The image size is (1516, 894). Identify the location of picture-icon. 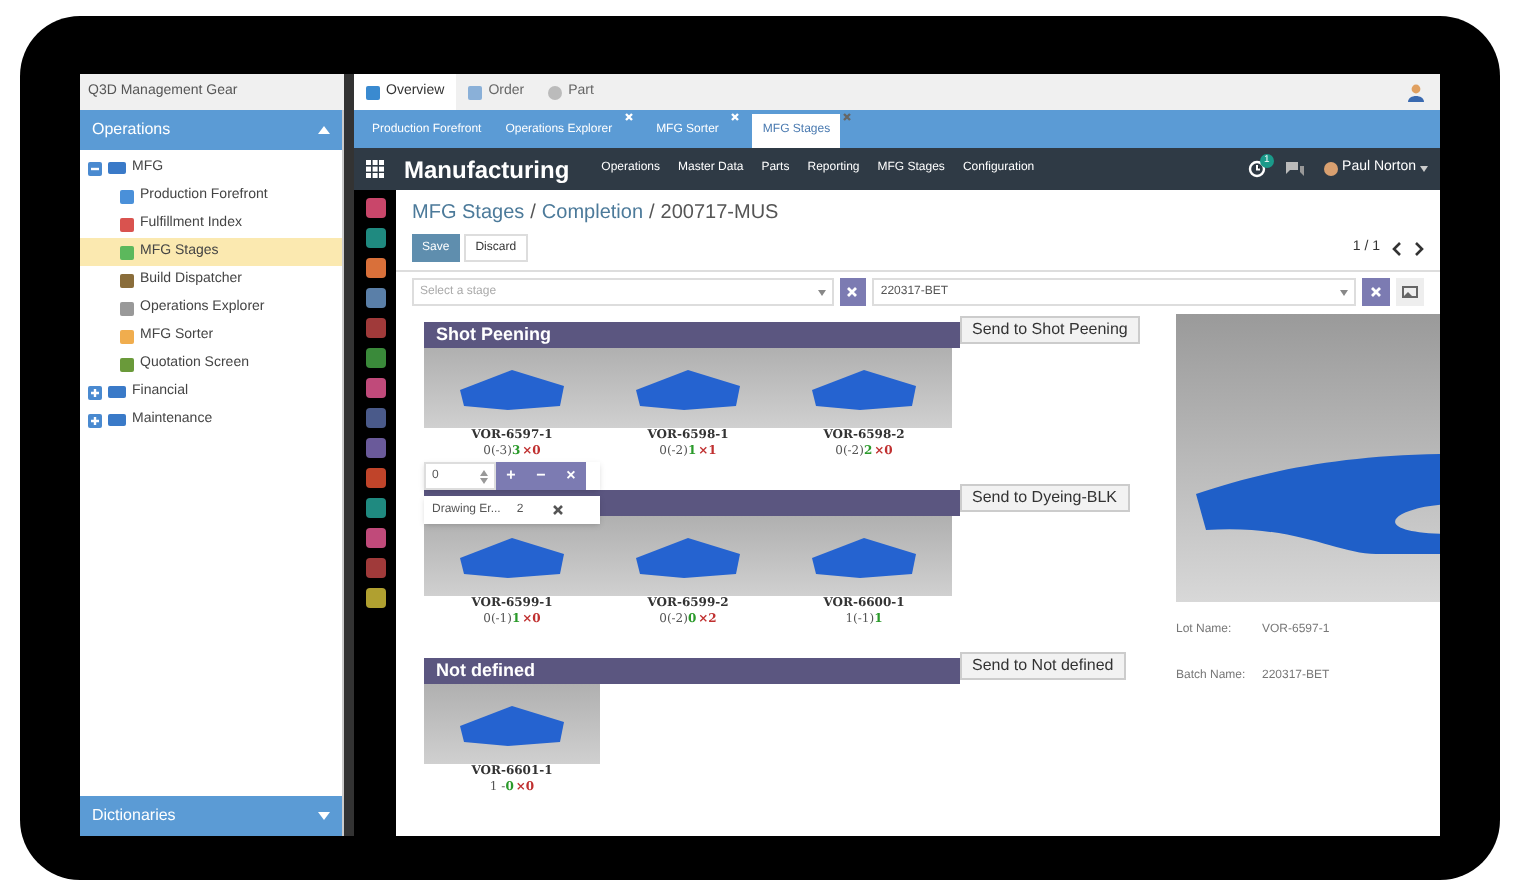
(1410, 292).